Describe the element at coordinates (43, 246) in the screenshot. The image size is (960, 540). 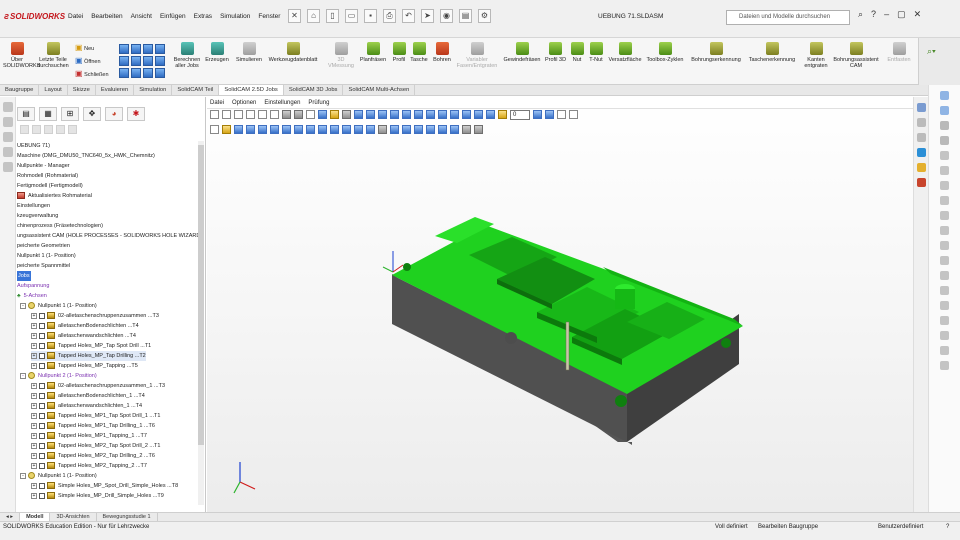
I see `tree-geometrien: peicherte Geometrien` at that location.